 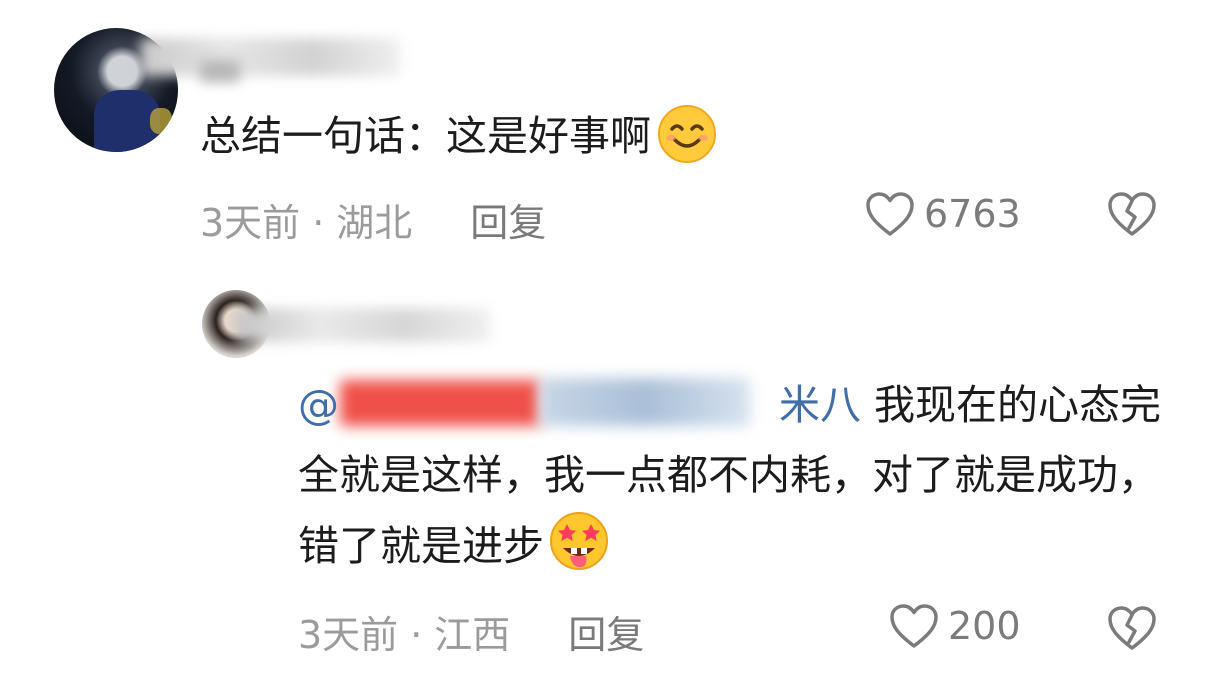 I want to click on comment-meta: 3天前 · 湖北 回复, so click(x=373, y=219).